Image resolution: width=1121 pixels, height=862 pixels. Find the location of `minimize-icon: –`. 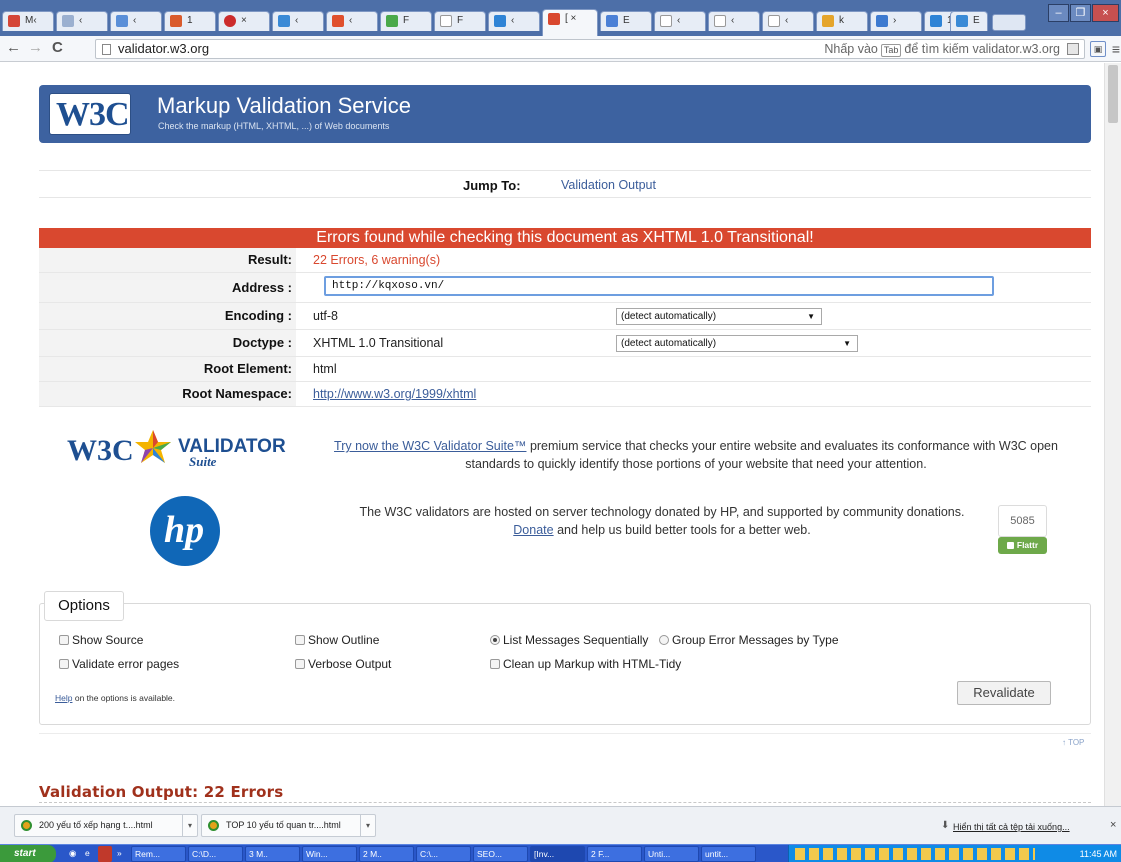

minimize-icon: – is located at coordinates (1058, 13).